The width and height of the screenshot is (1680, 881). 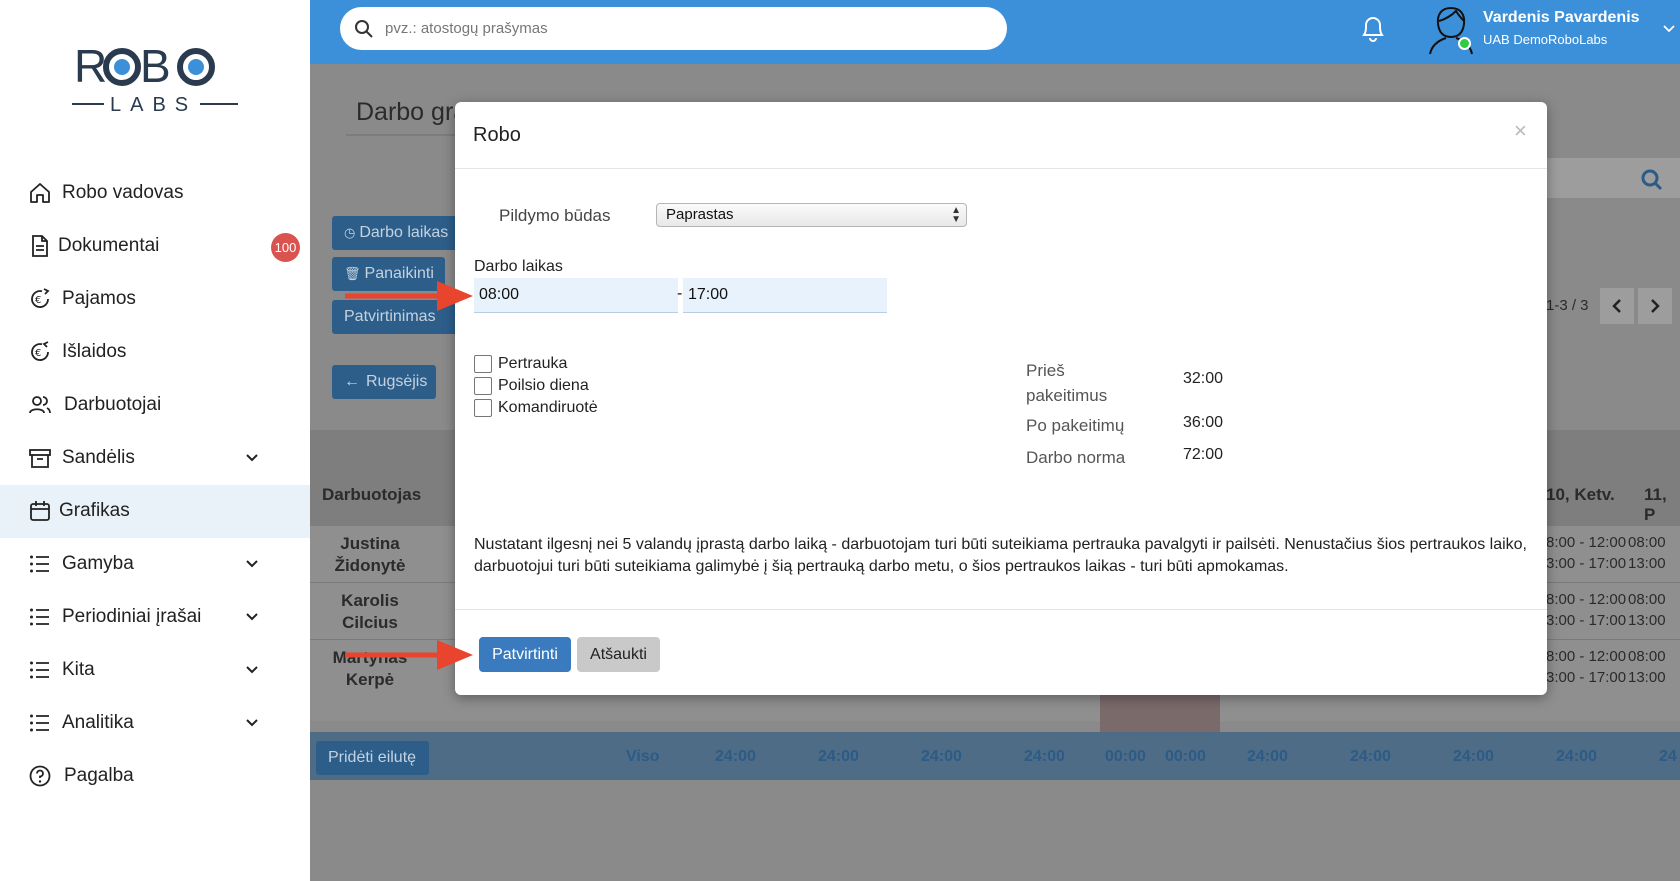 I want to click on employee-last-name: Židonytė, so click(x=370, y=565).